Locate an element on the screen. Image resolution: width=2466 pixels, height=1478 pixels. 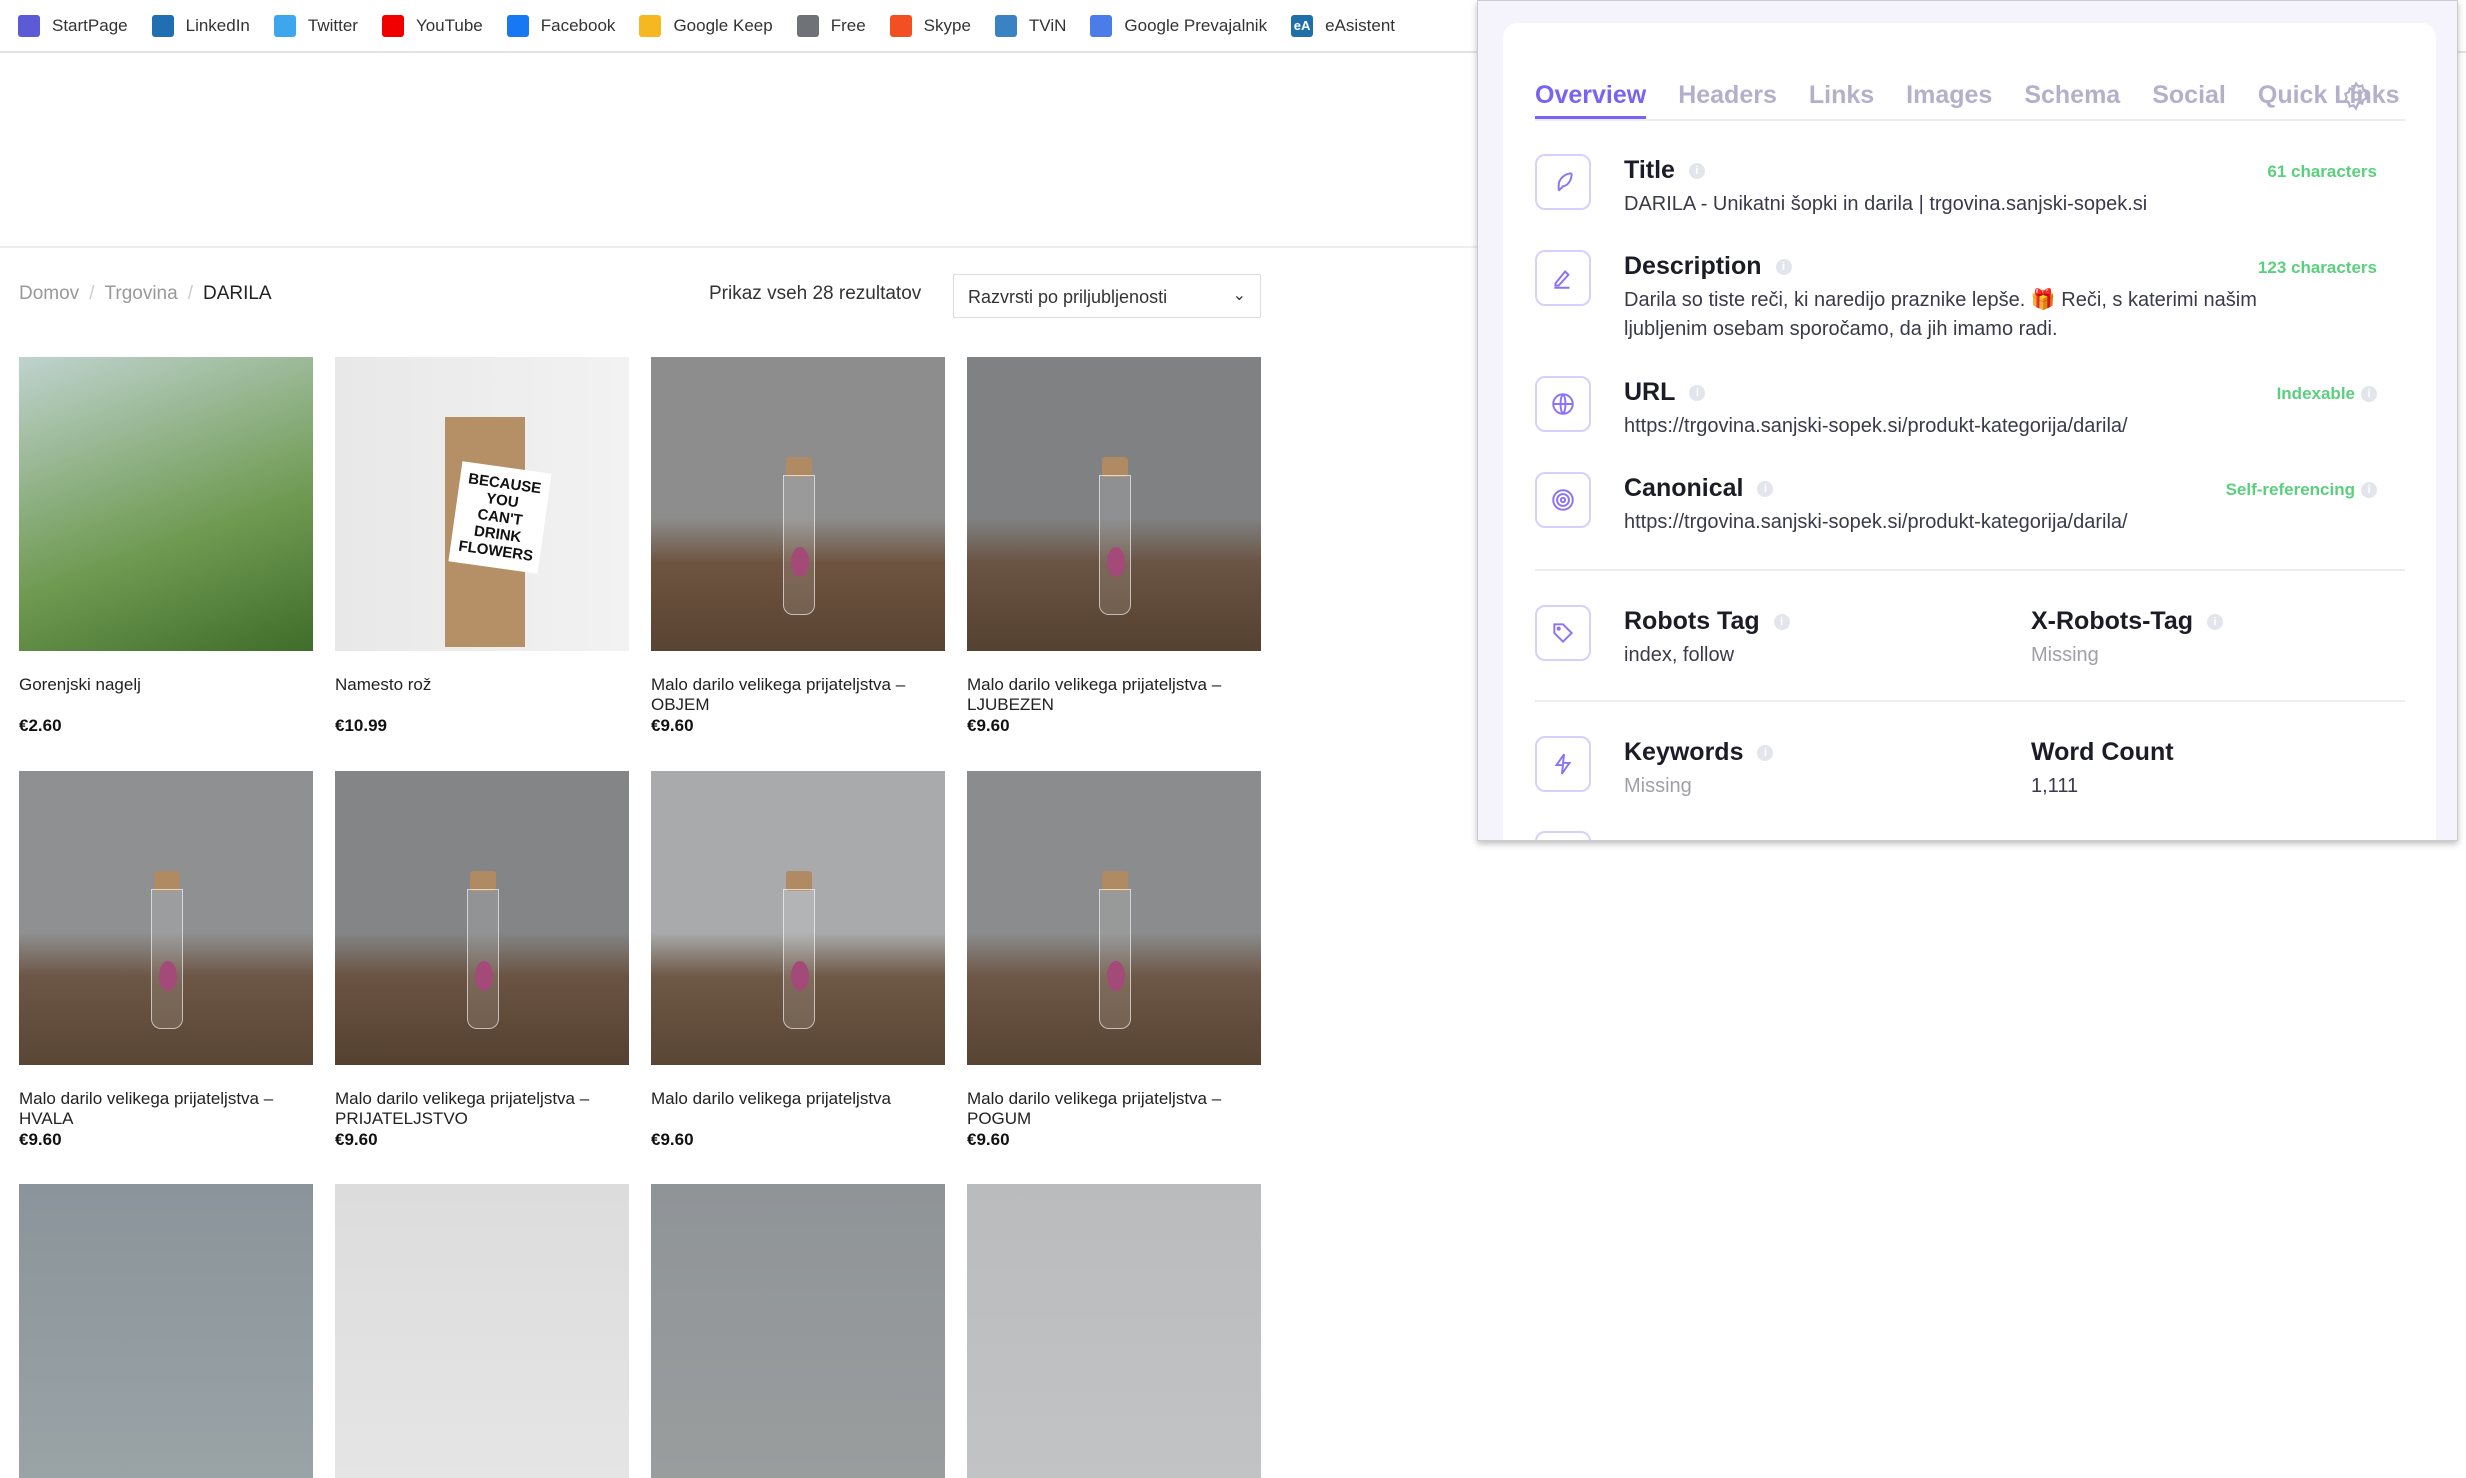
bookmark-free: Free is located at coordinates (831, 25).